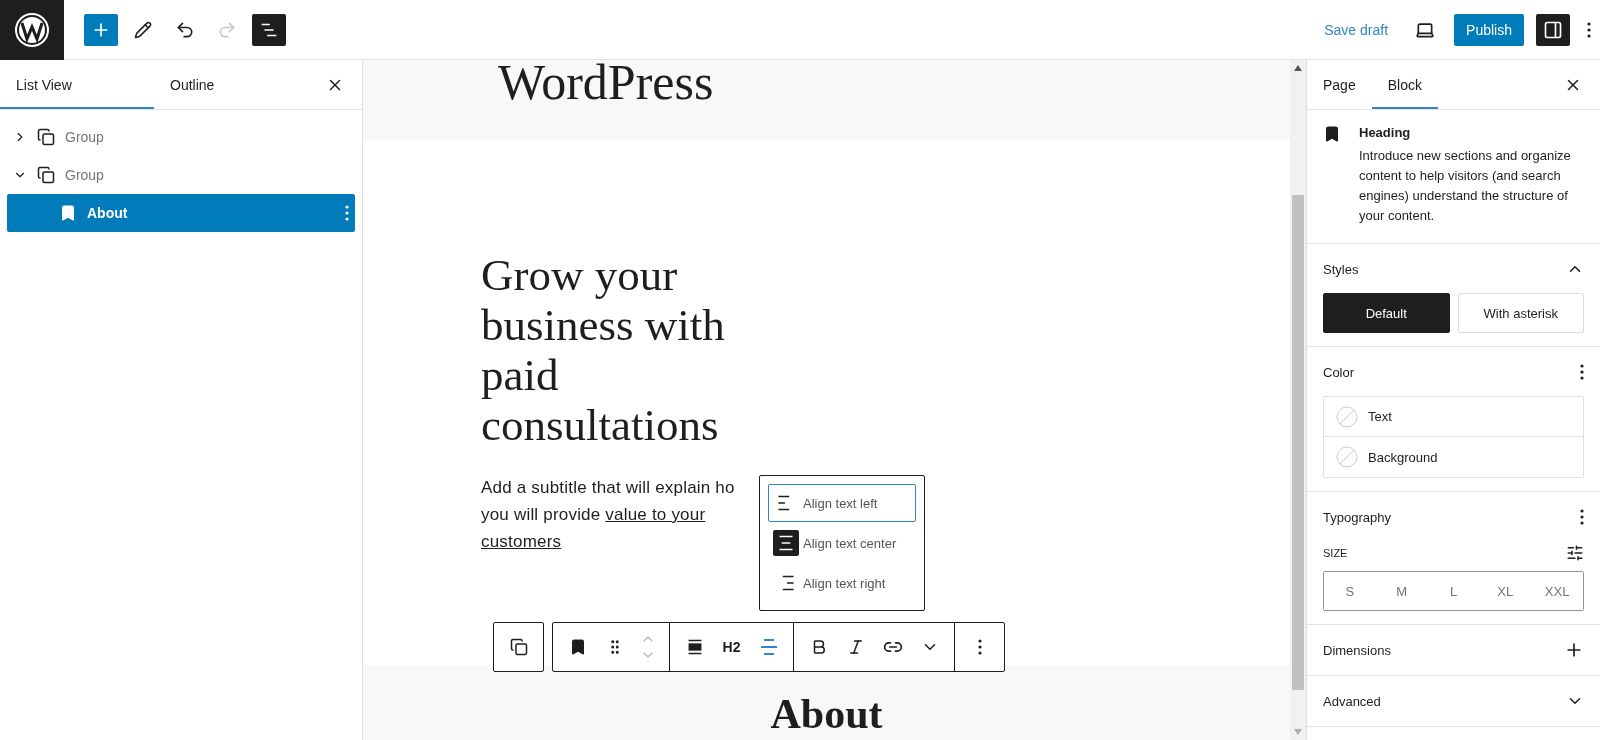 The width and height of the screenshot is (1600, 740). What do you see at coordinates (1298, 442) in the screenshot?
I see `scrollbar-thumb` at bounding box center [1298, 442].